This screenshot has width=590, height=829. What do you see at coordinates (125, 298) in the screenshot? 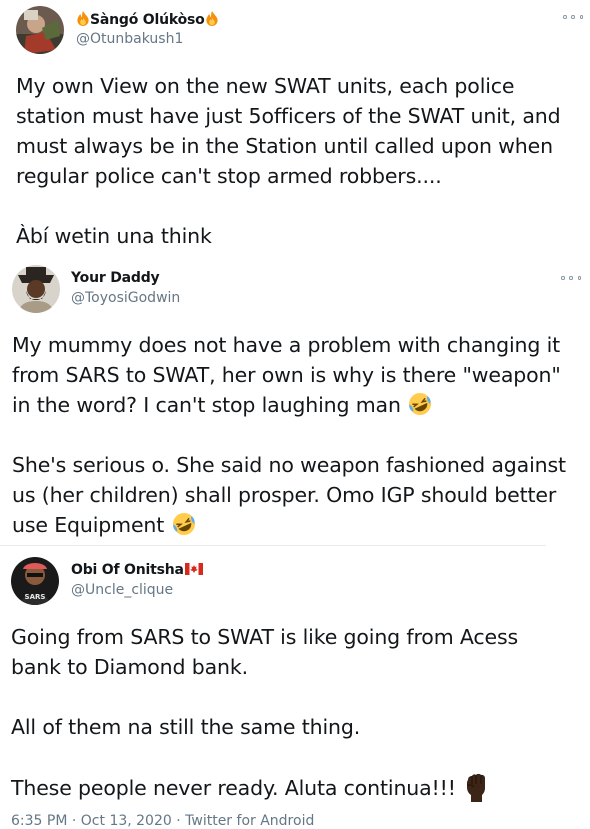
I see `user-handle: @ToyosiGodwin` at bounding box center [125, 298].